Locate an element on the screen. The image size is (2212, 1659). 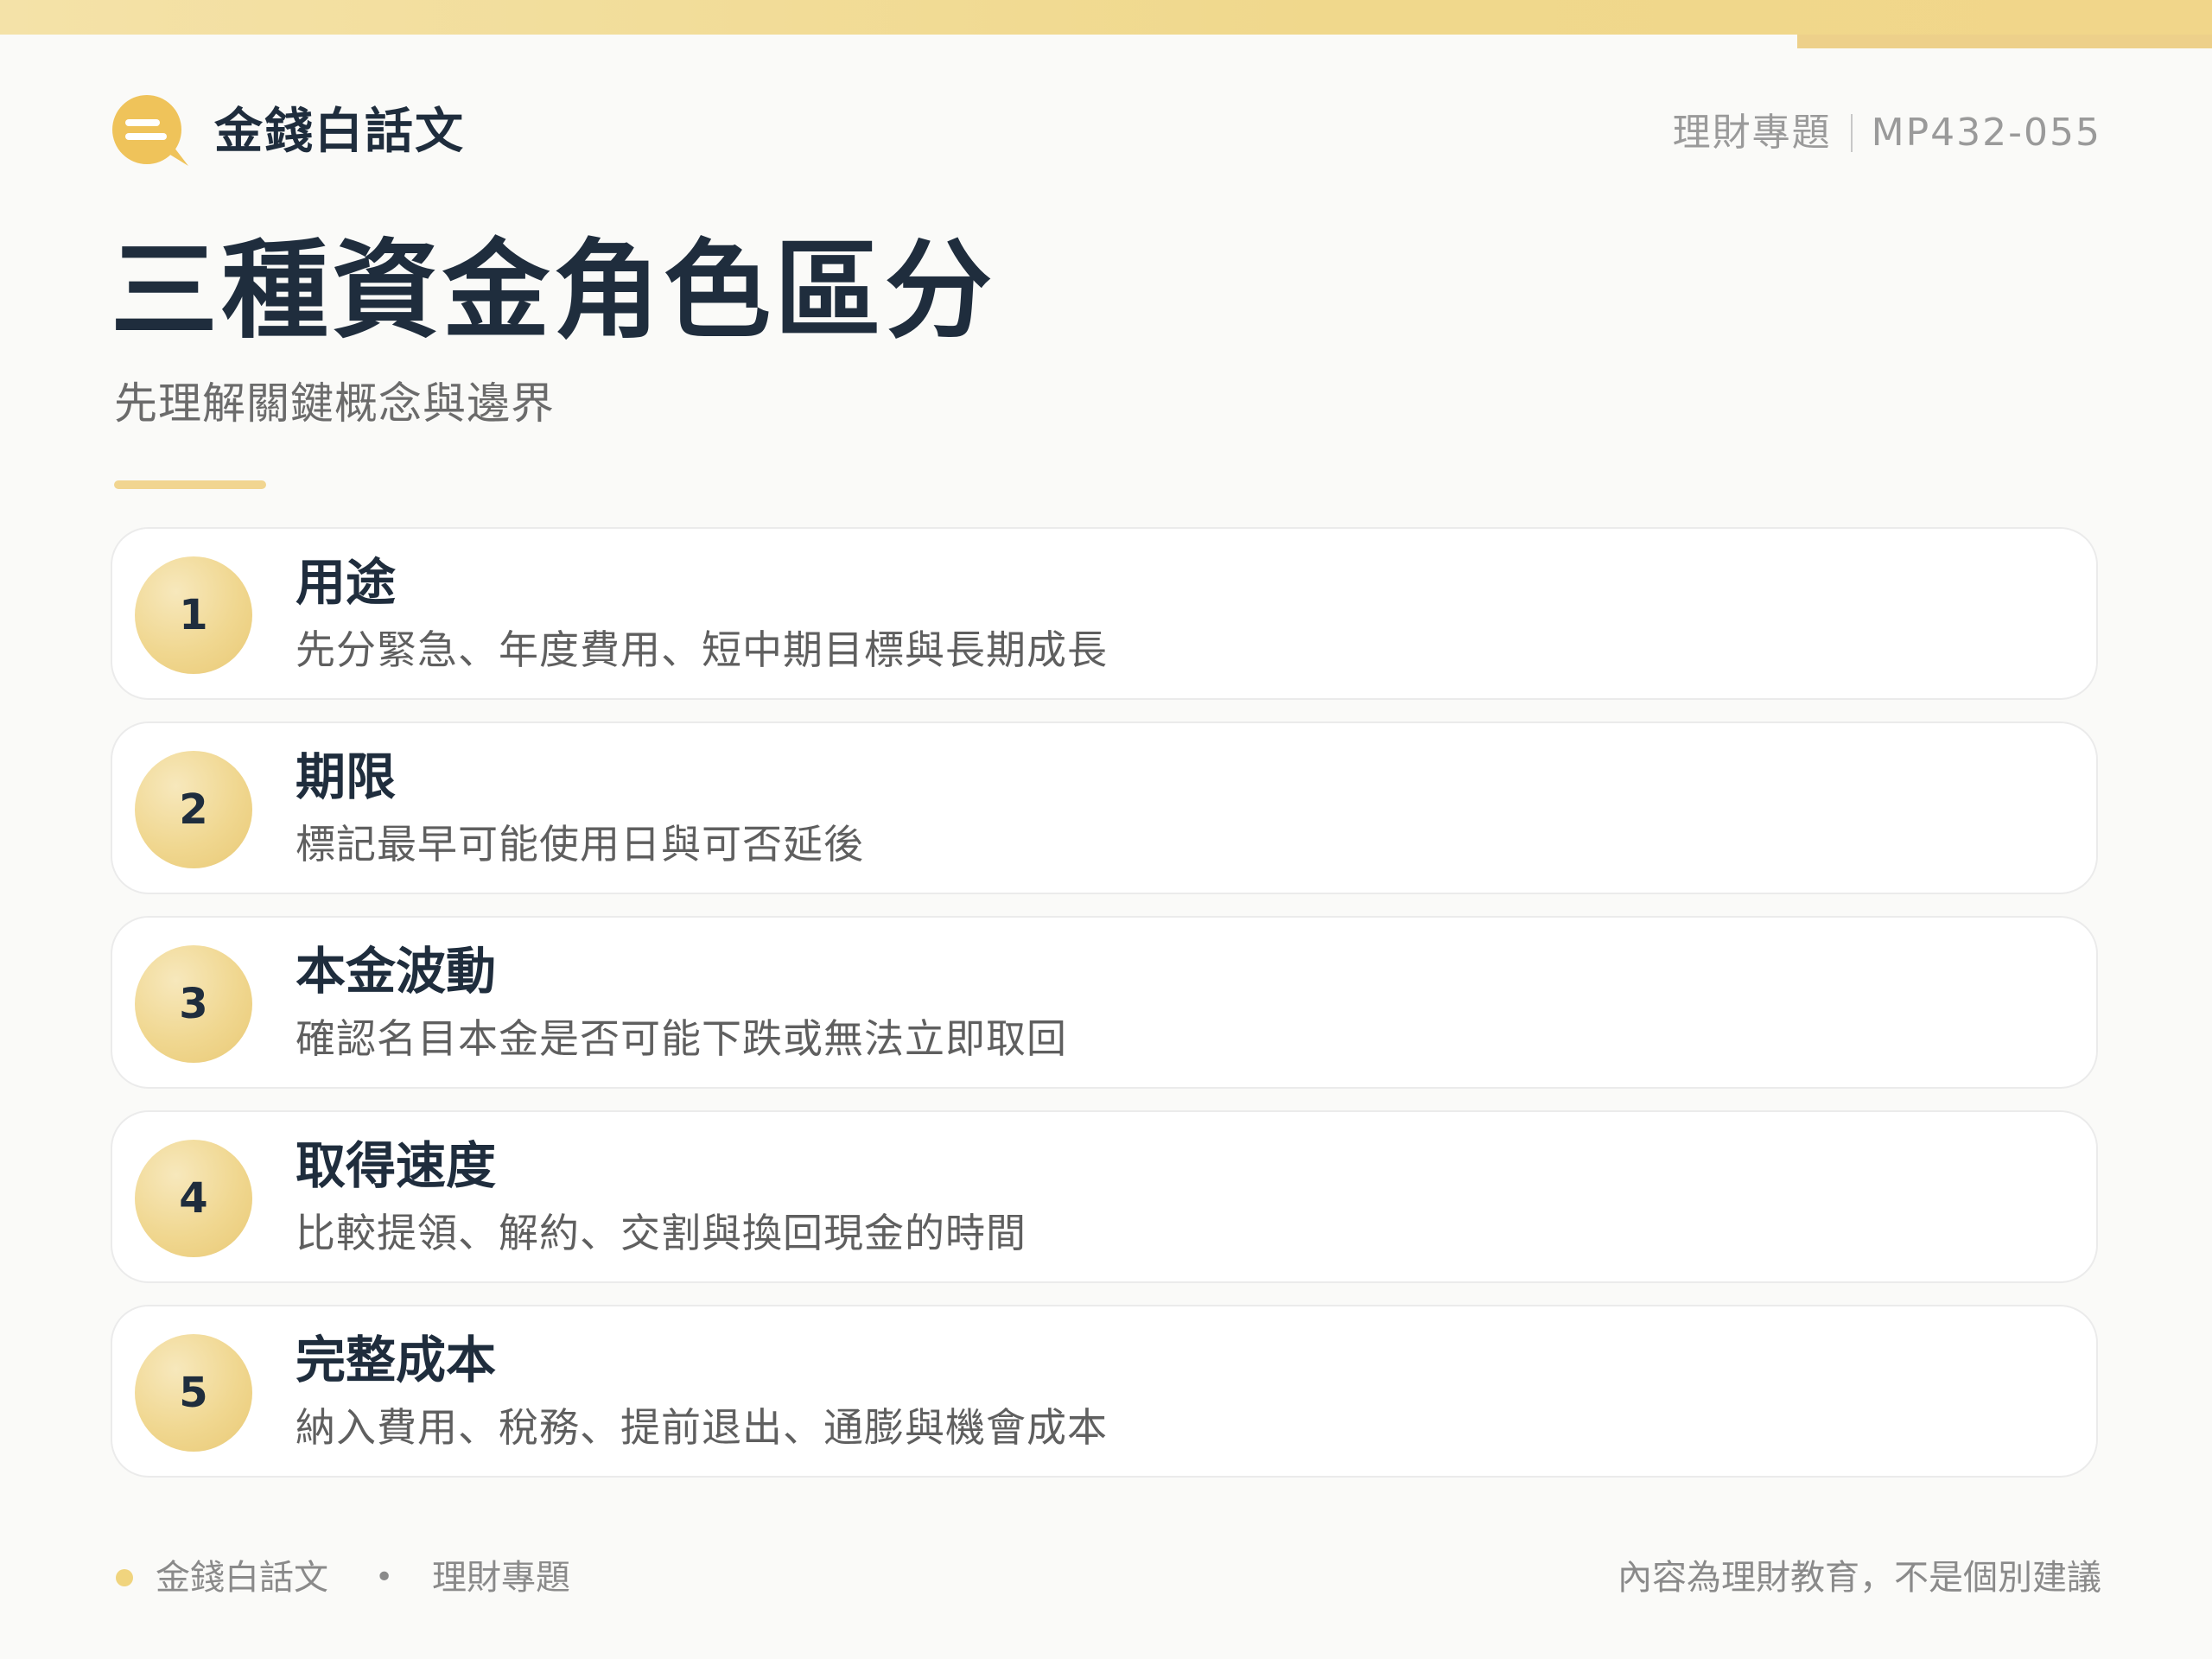
footer-topic: 理財專題 is located at coordinates (501, 1578).